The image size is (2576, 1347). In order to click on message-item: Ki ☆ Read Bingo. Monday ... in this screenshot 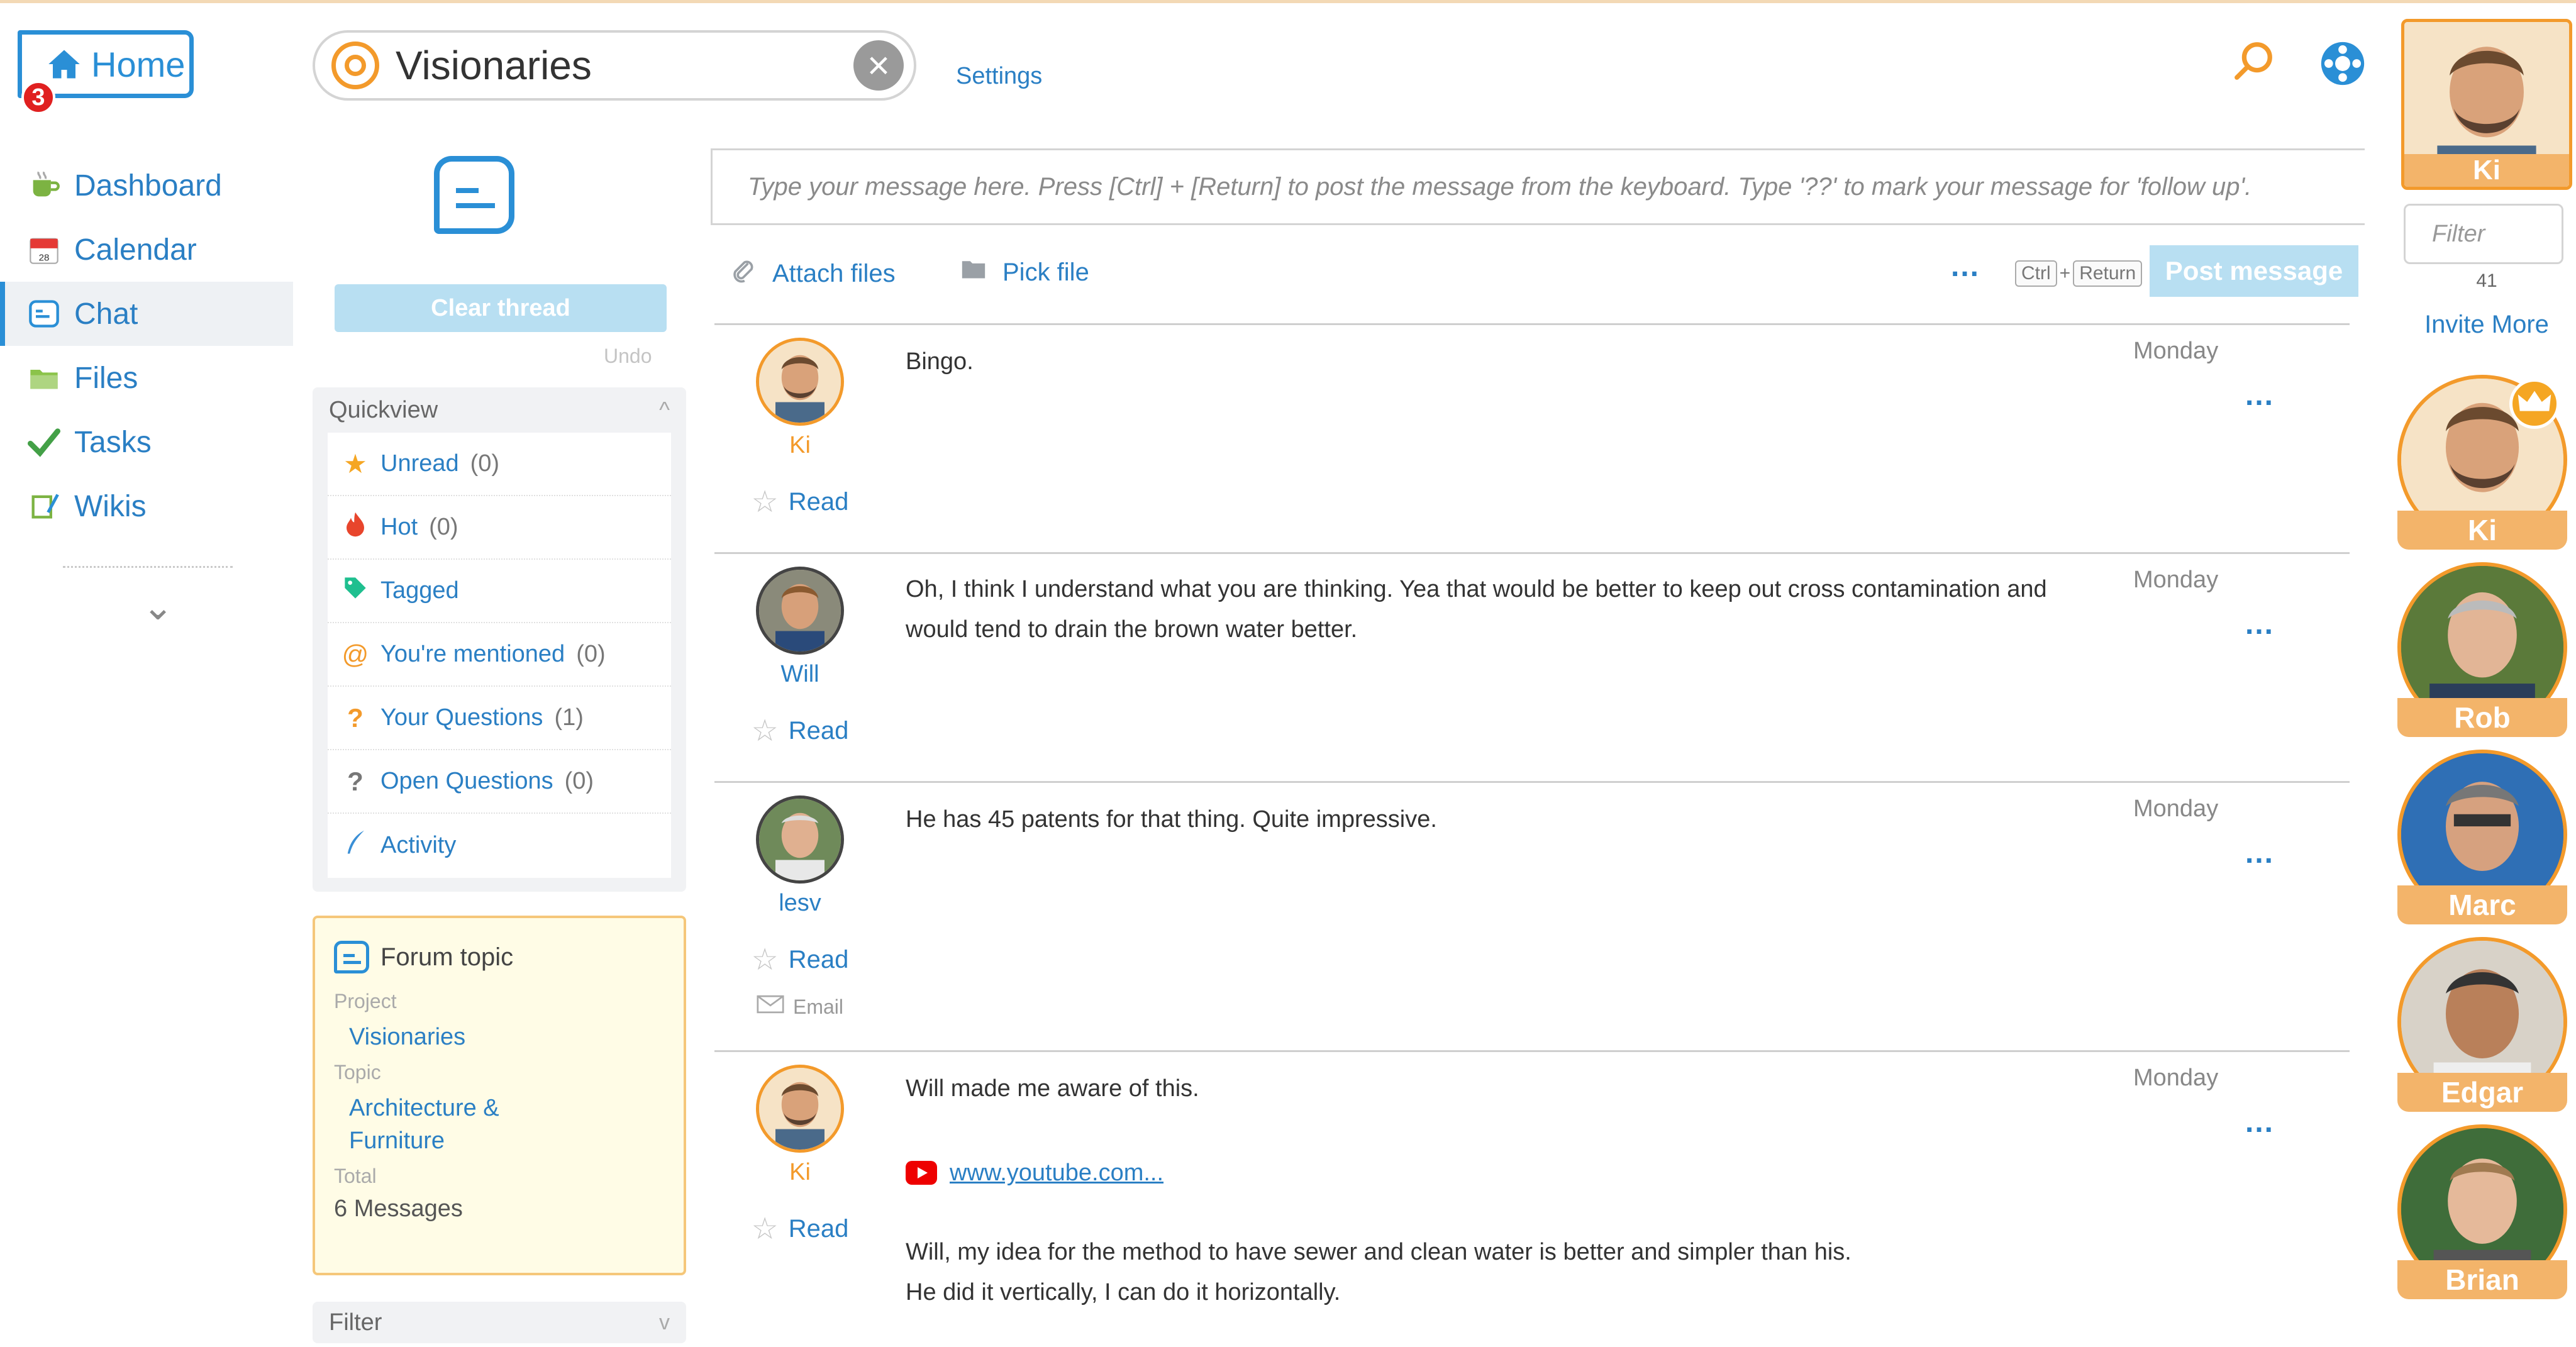, I will do `click(1532, 439)`.